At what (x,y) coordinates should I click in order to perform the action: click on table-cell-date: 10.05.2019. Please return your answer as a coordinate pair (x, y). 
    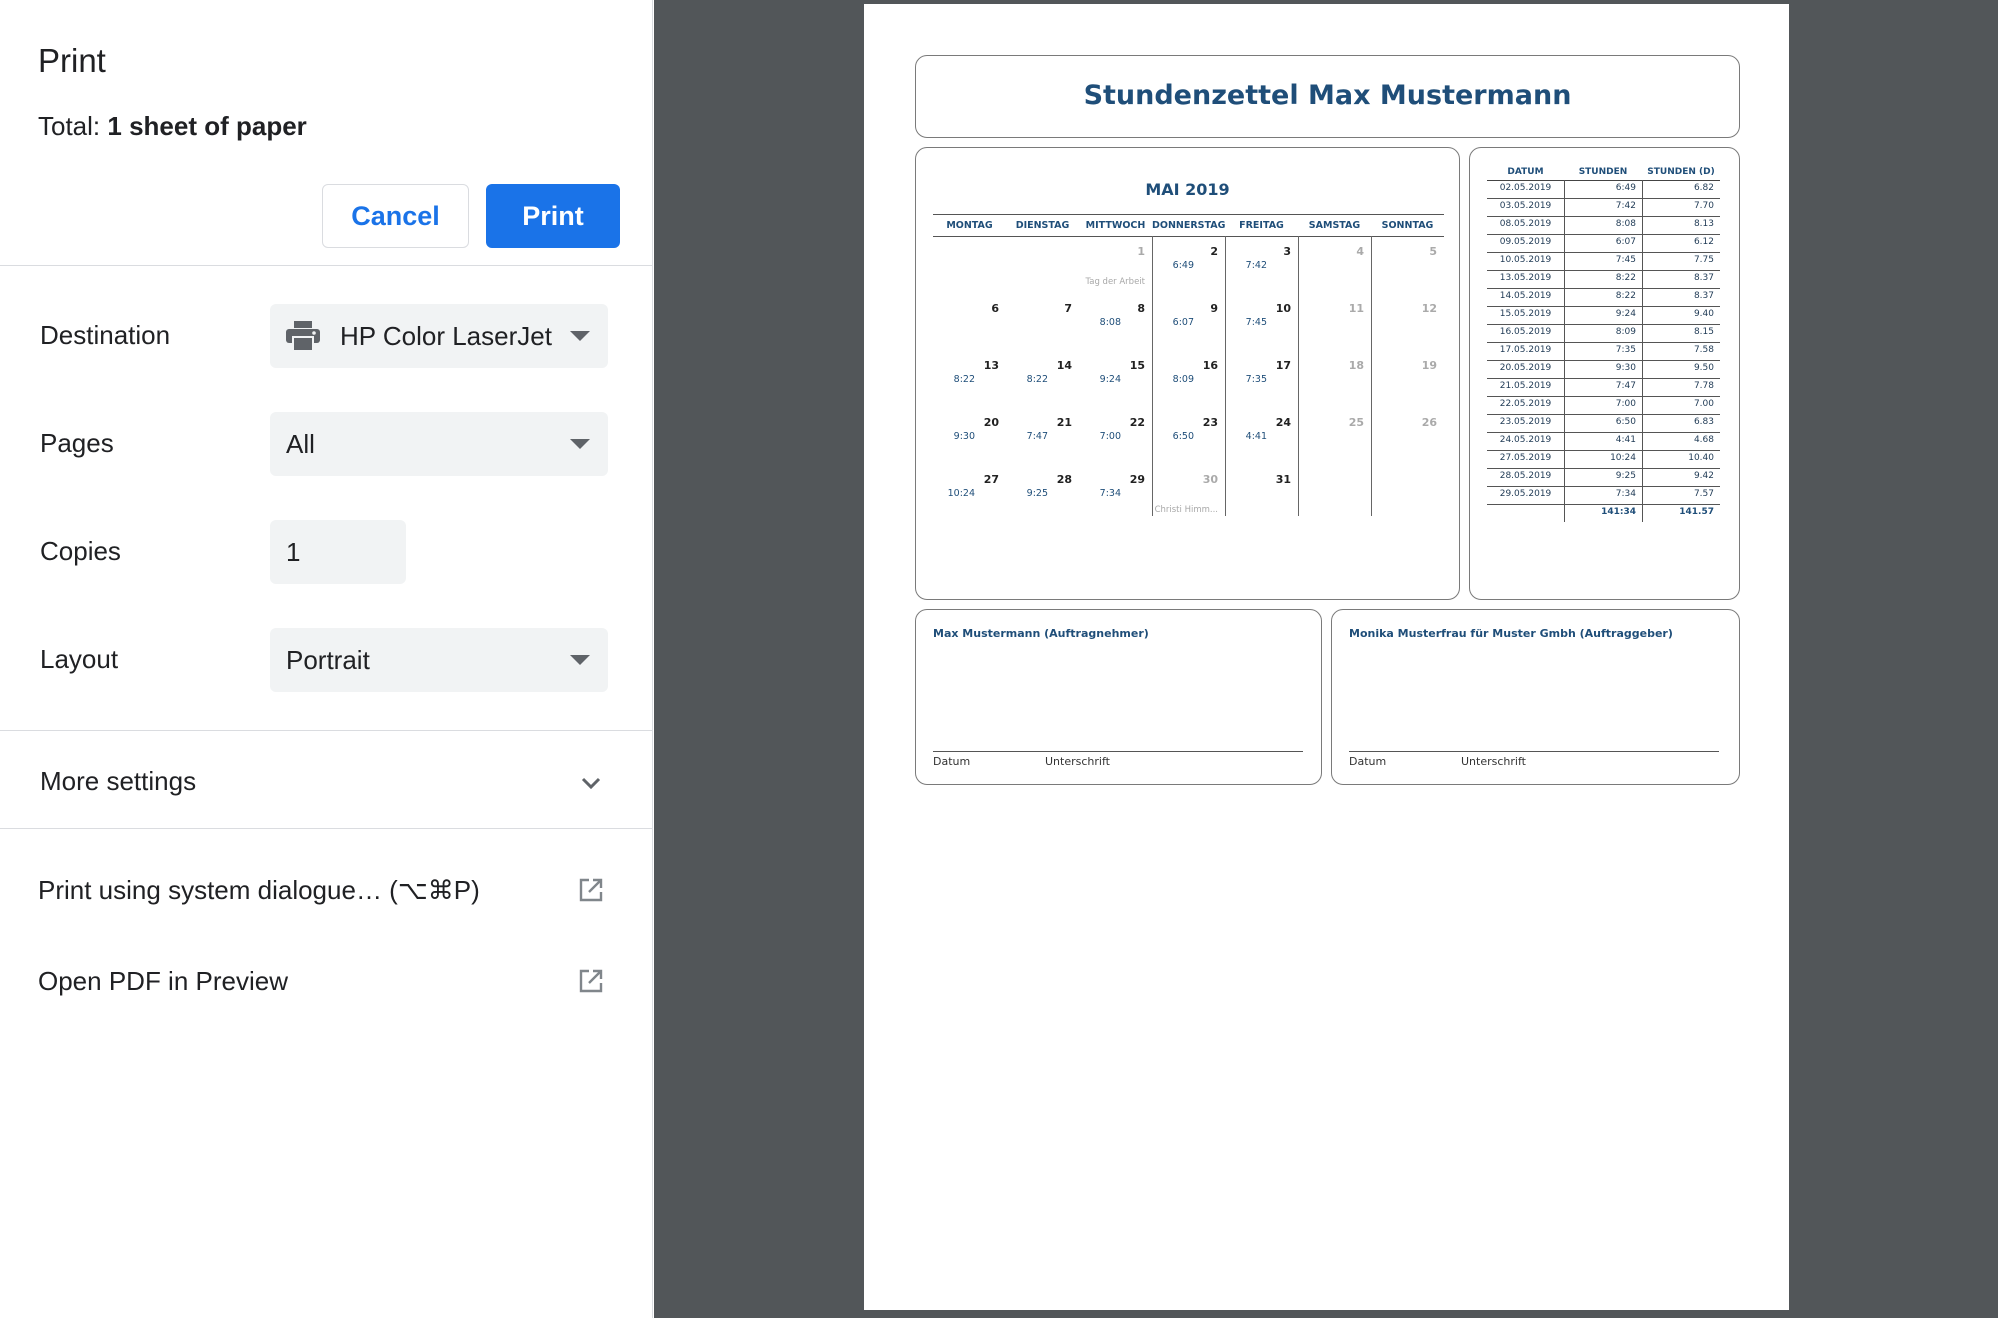
    Looking at the image, I should click on (1525, 260).